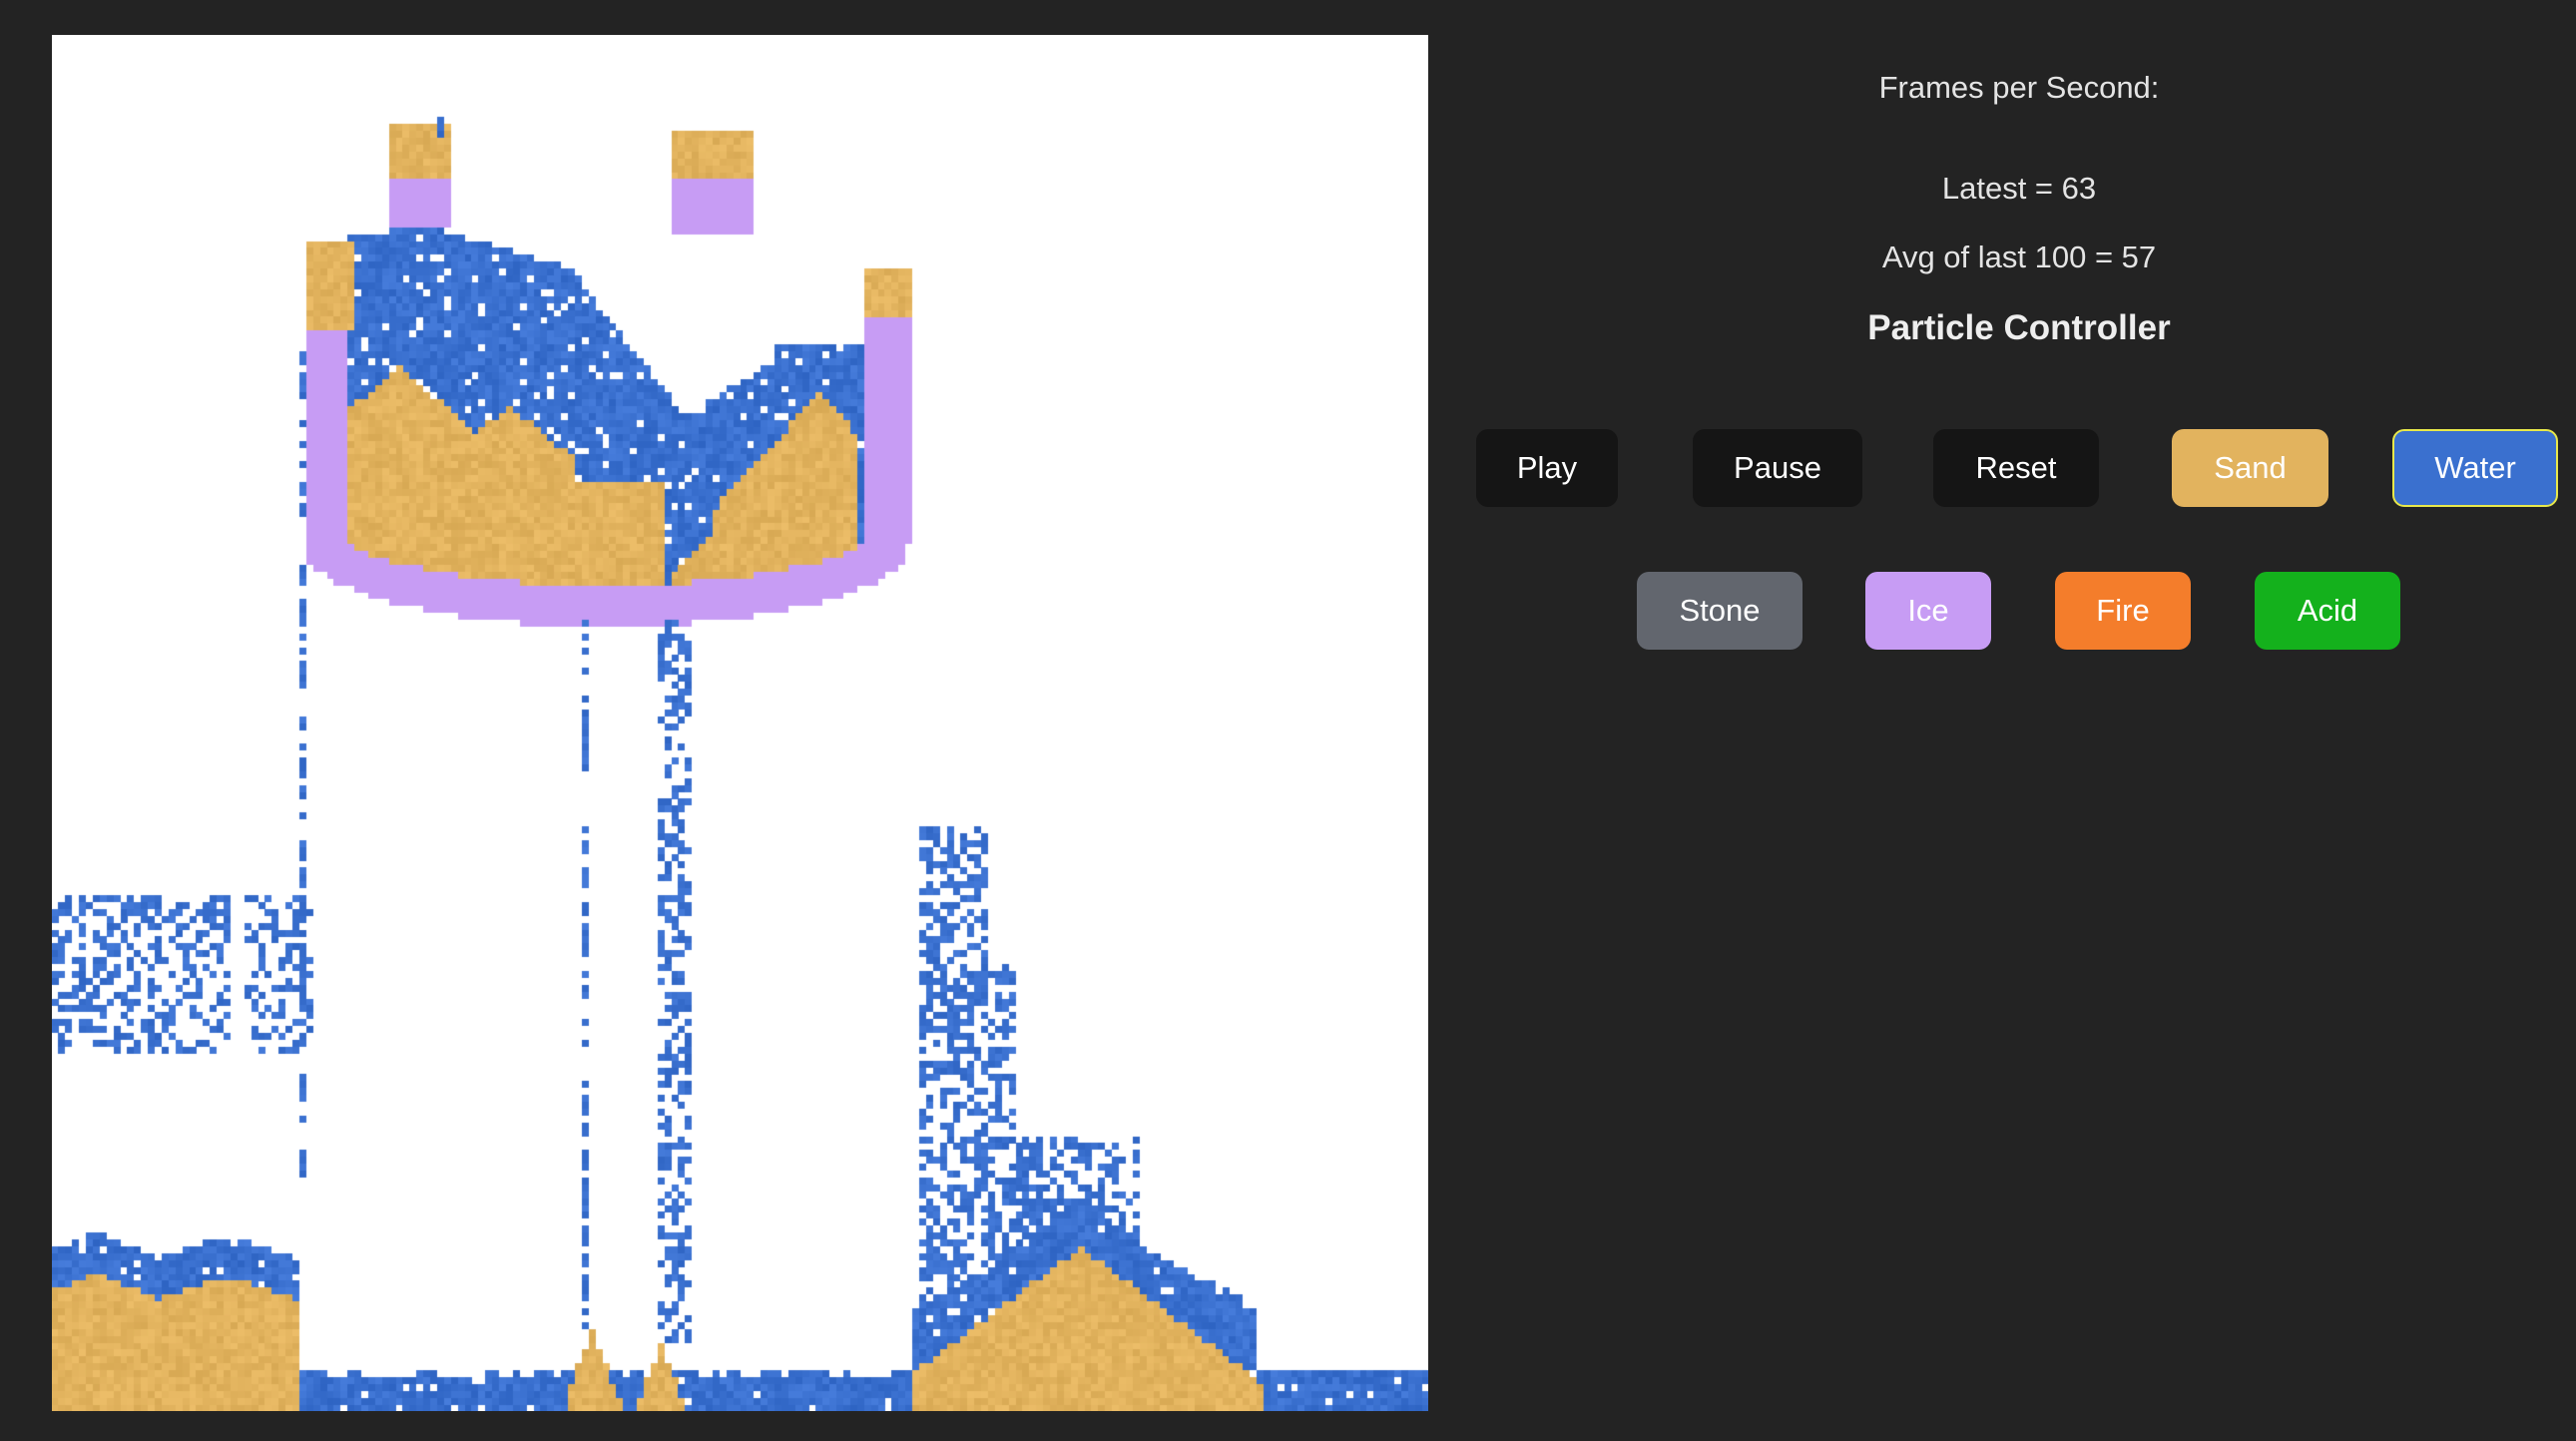 The width and height of the screenshot is (2576, 1441). What do you see at coordinates (2475, 468) in the screenshot?
I see `water-button: Water` at bounding box center [2475, 468].